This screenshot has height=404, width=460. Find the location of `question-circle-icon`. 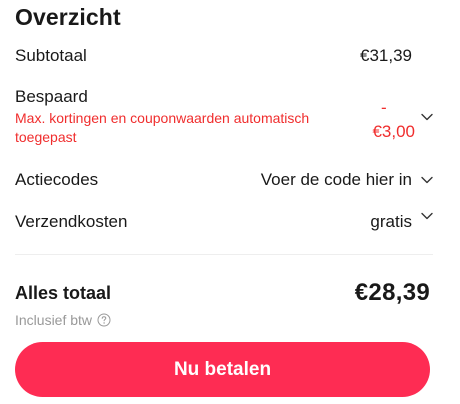

question-circle-icon is located at coordinates (104, 320).